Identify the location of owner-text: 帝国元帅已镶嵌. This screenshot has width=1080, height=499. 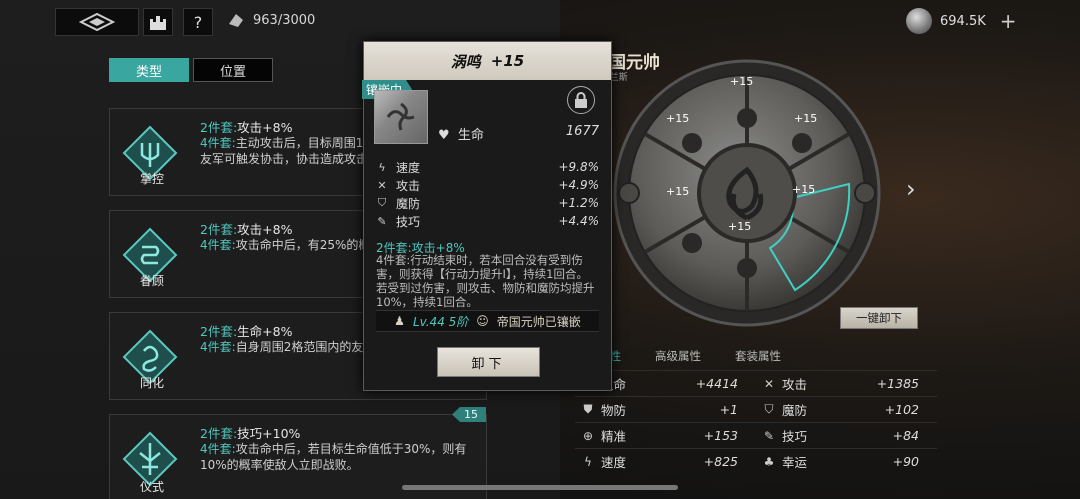
(538, 321).